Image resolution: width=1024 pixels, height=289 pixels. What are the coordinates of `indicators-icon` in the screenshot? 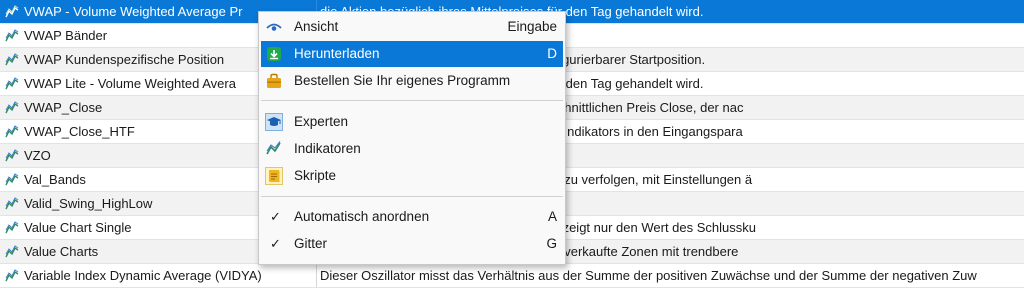 It's located at (273, 148).